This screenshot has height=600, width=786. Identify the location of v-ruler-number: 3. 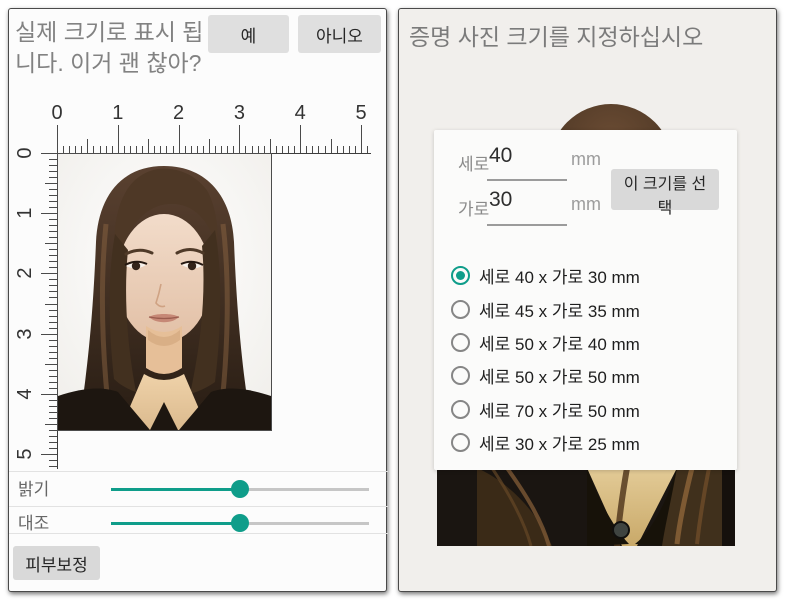
(25, 334).